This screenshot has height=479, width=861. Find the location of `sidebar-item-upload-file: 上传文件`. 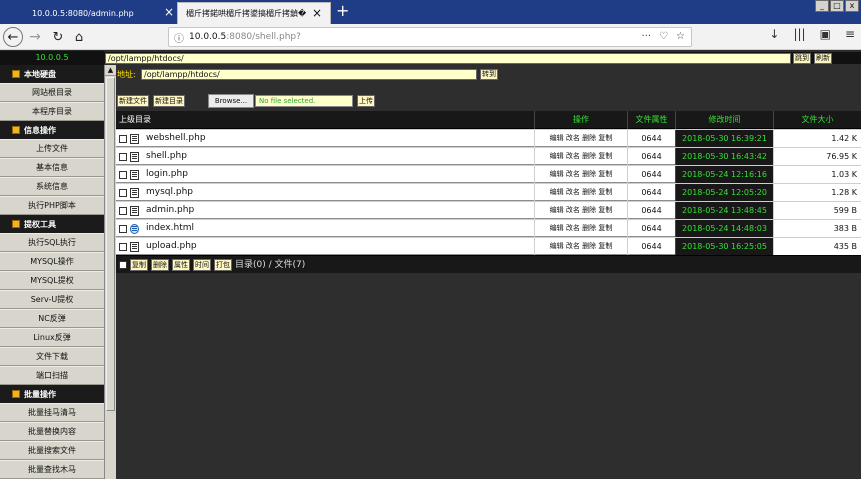

sidebar-item-upload-file: 上传文件 is located at coordinates (52, 148).